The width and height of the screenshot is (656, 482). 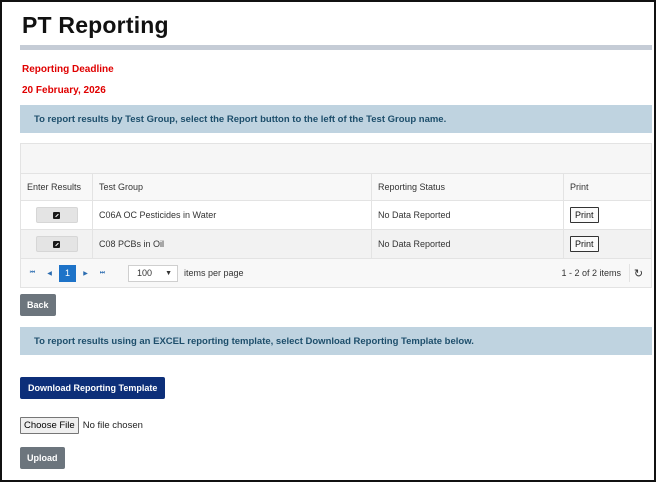 What do you see at coordinates (231, 215) in the screenshot?
I see `test-group-cell: C06A OC Pesticides in Water` at bounding box center [231, 215].